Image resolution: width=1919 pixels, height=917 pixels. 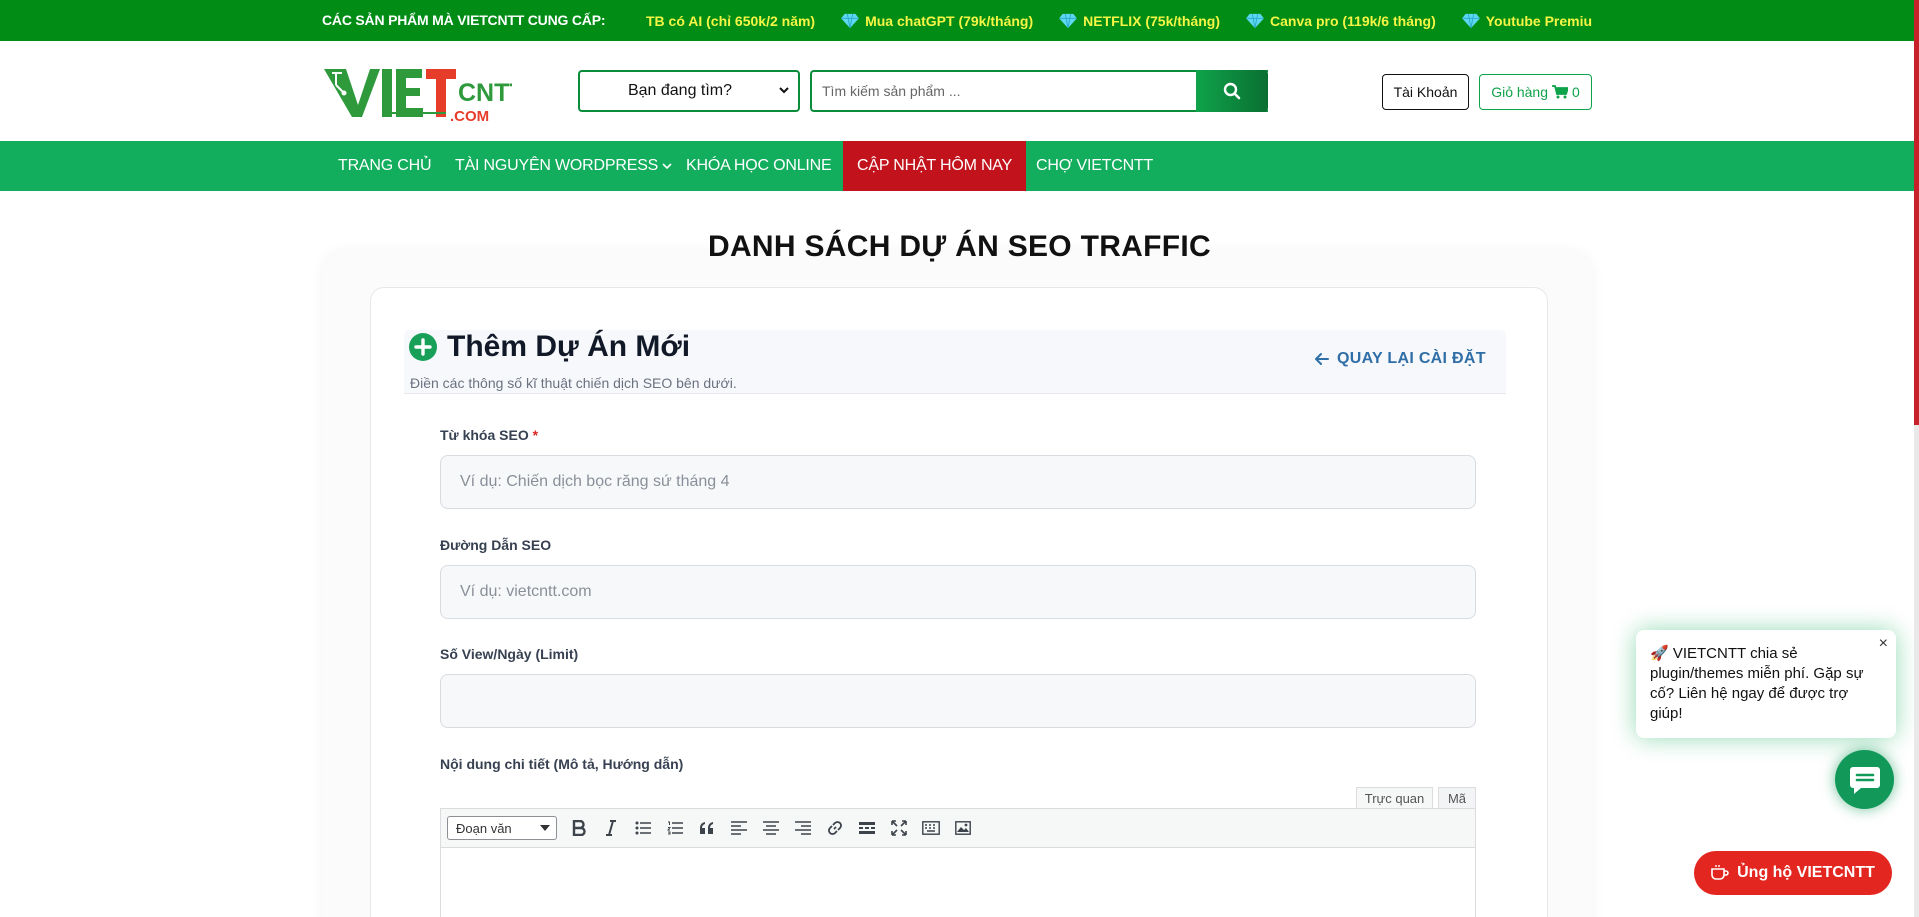 I want to click on align-left-button, so click(x=739, y=828).